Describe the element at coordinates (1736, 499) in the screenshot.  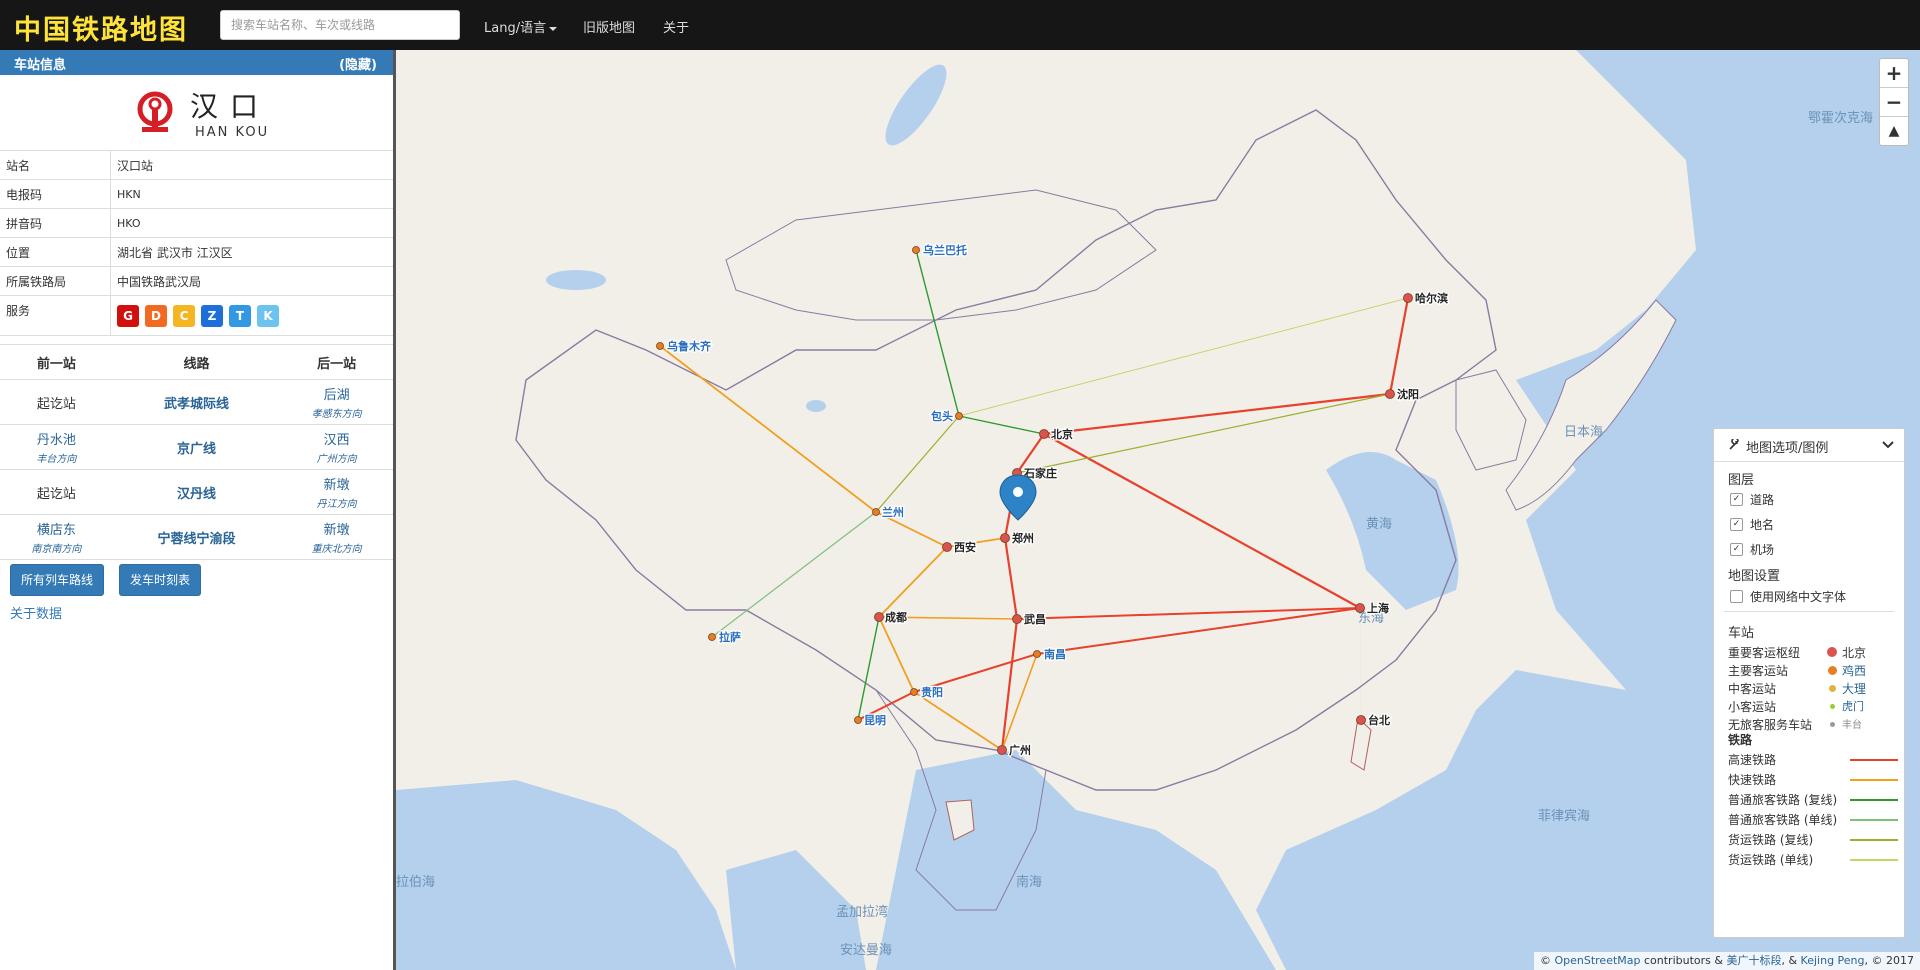
I see `layer-roads-checkbox: ✓` at that location.